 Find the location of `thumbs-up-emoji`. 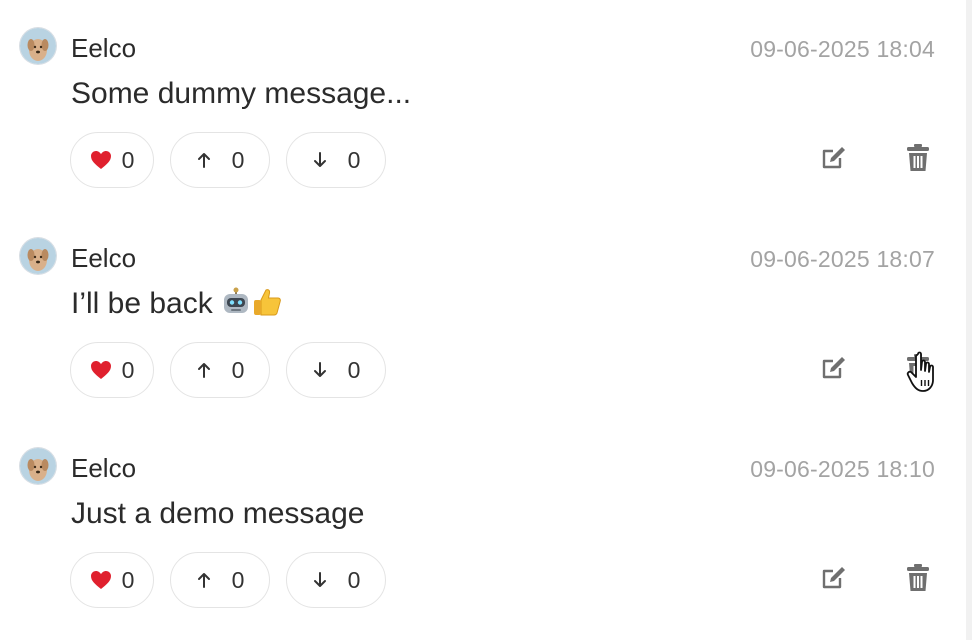

thumbs-up-emoji is located at coordinates (267, 303).